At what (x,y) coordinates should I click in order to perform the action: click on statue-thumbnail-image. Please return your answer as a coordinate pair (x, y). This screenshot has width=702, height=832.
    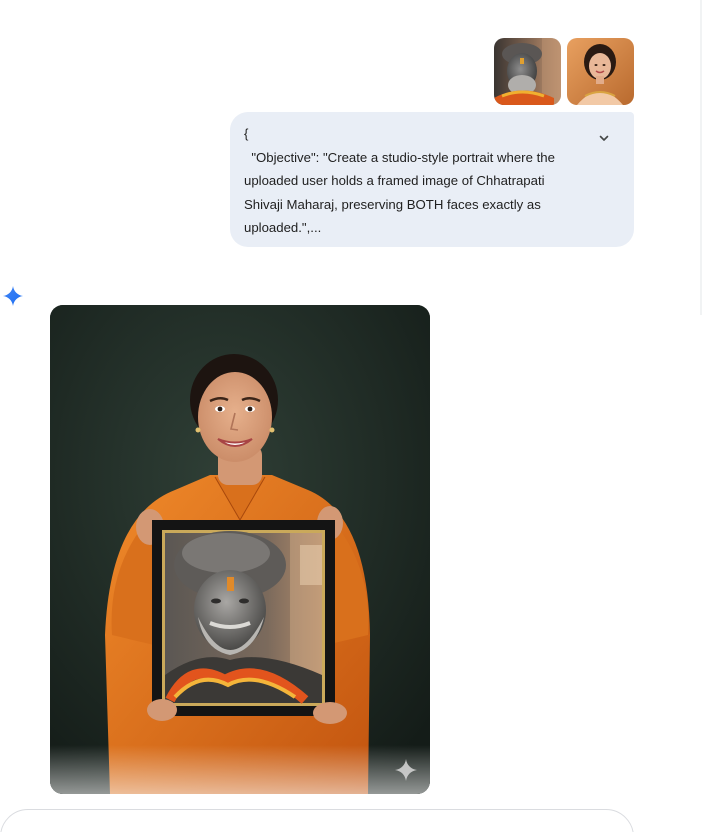
    Looking at the image, I should click on (527, 71).